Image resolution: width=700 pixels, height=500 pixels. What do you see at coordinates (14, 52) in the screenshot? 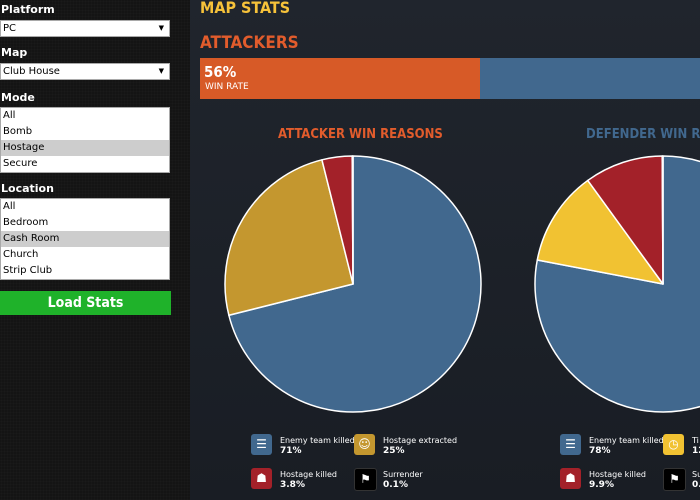
I see `map-label: Map` at bounding box center [14, 52].